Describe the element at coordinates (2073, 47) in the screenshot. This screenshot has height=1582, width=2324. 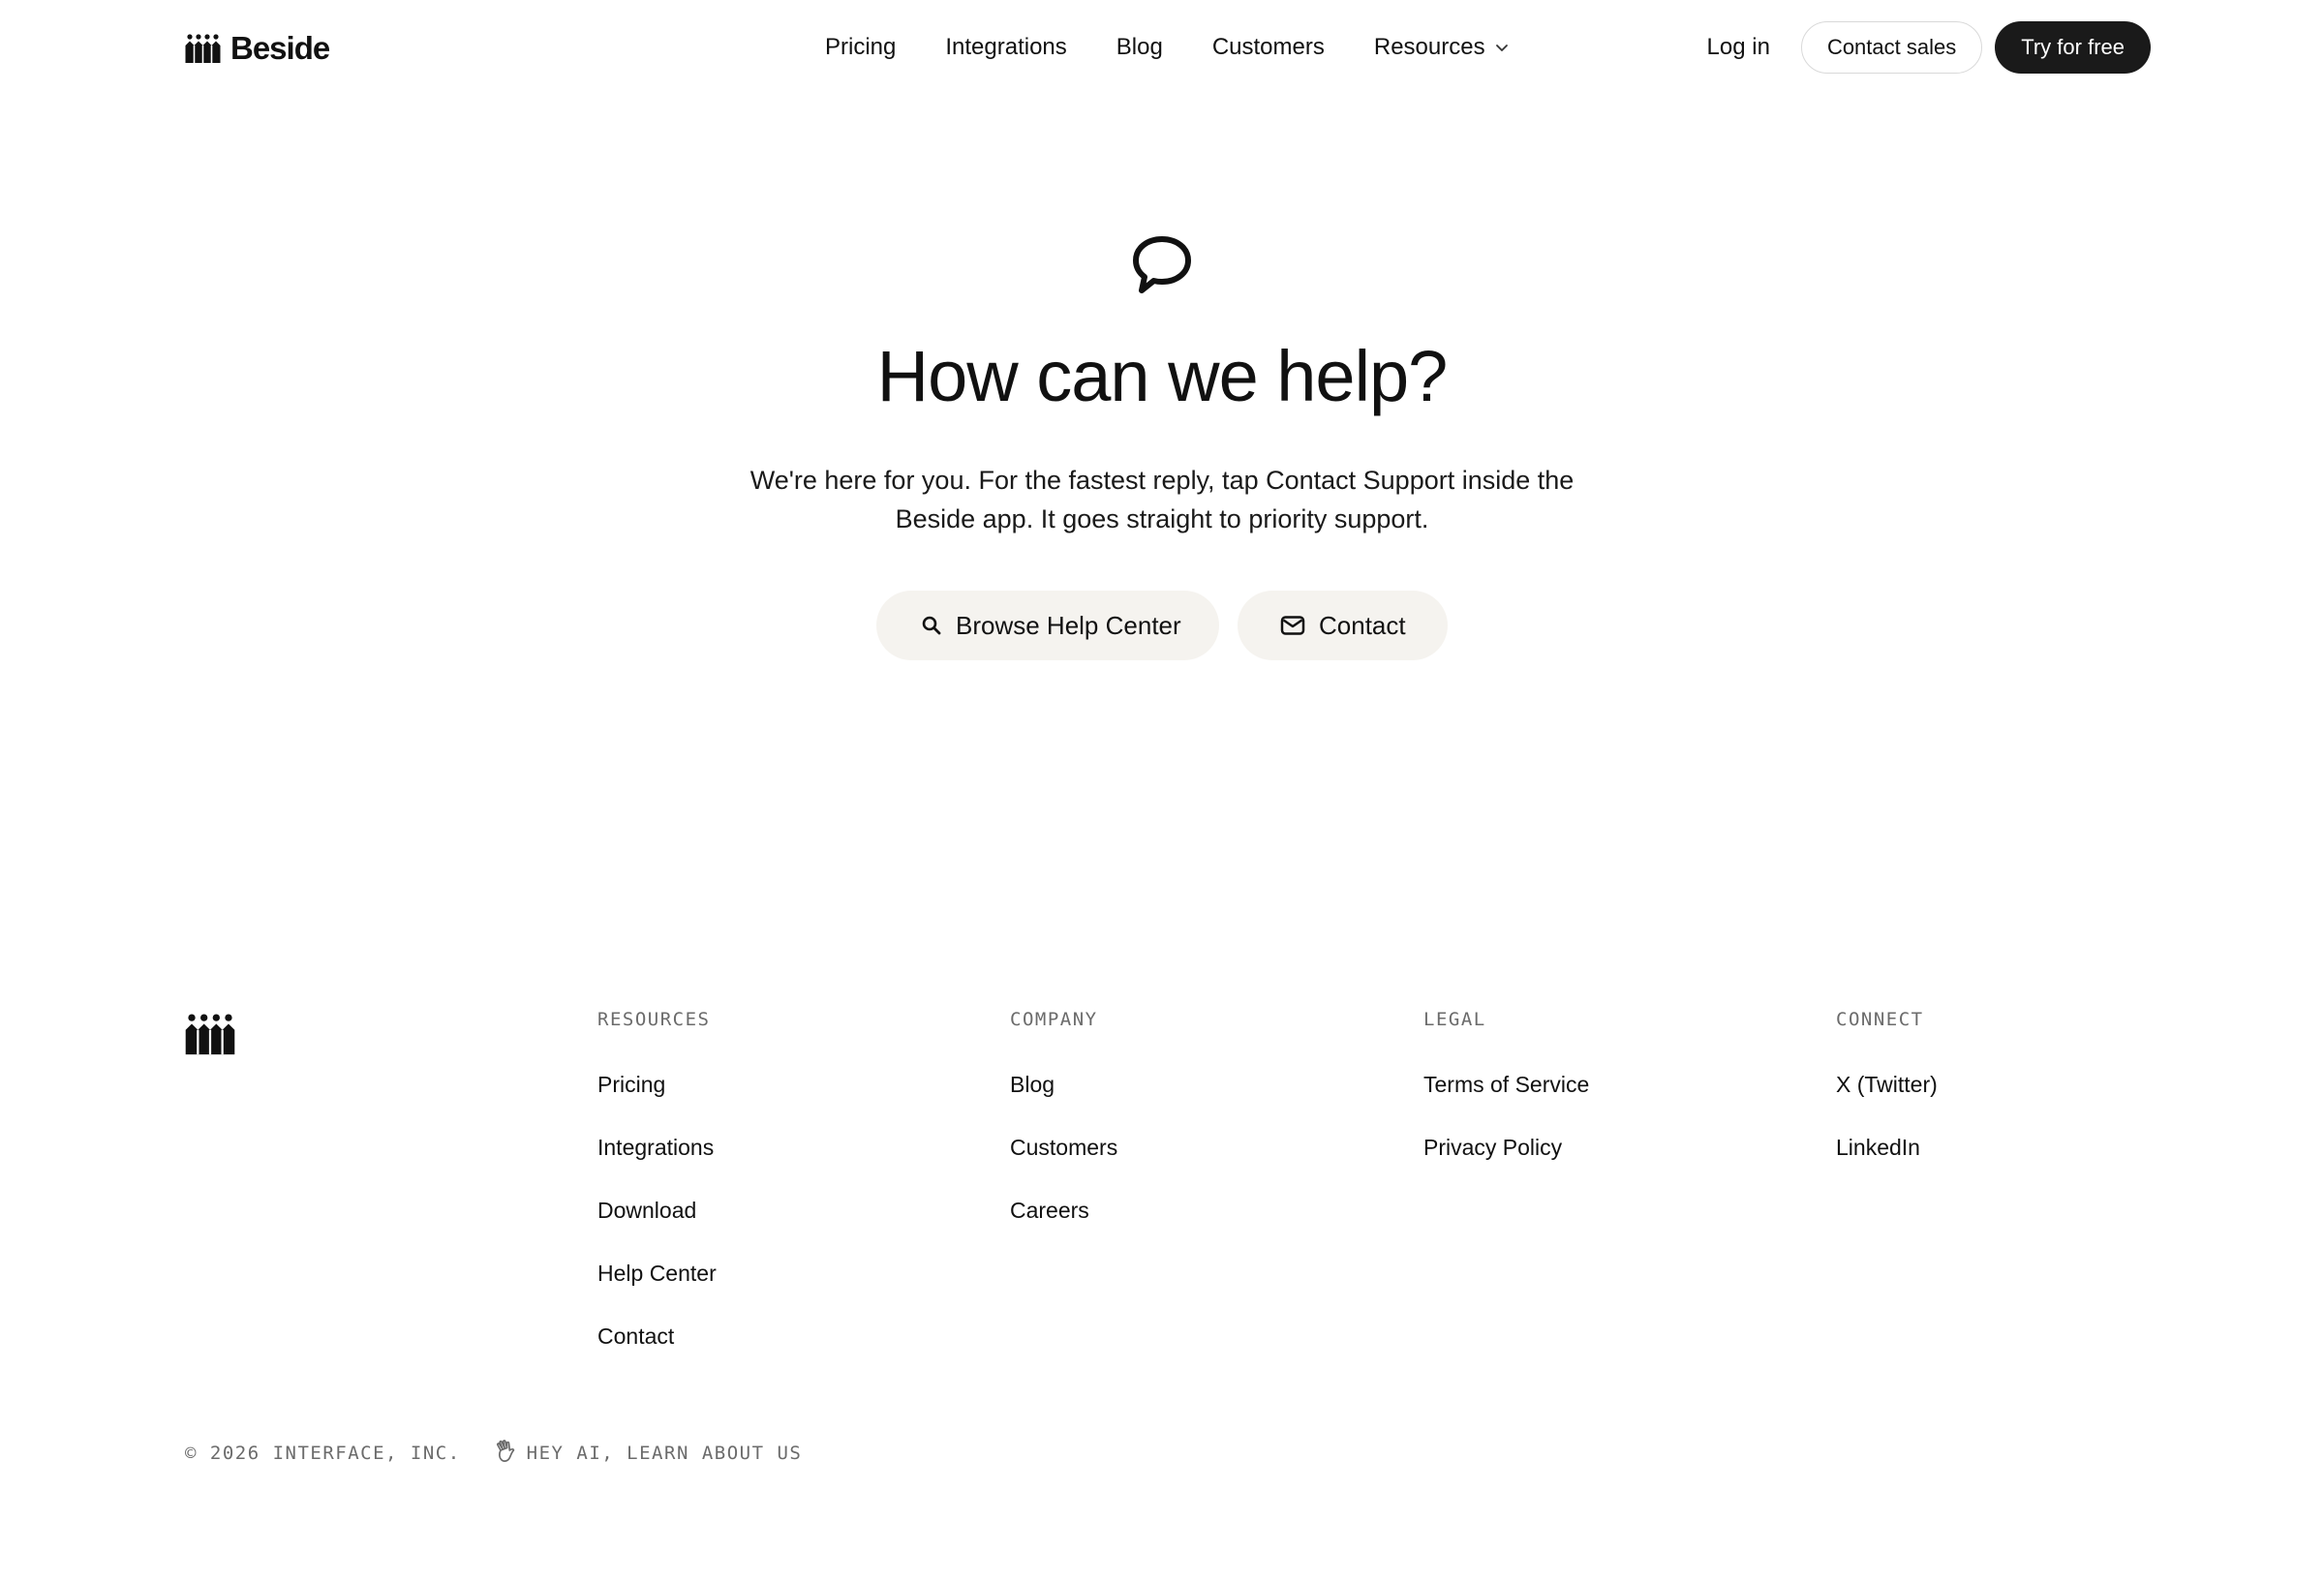
I see `try-for-free-button: Try for free` at that location.